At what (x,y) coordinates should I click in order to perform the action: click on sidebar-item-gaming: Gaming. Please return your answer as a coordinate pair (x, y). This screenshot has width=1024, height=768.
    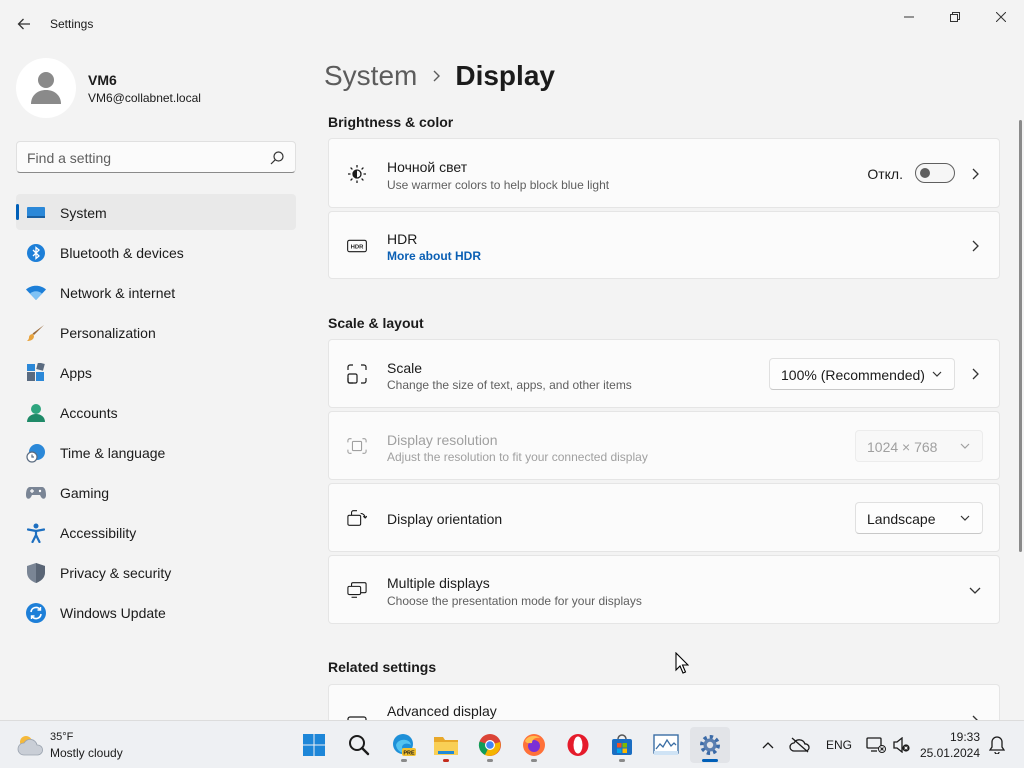
    Looking at the image, I should click on (156, 492).